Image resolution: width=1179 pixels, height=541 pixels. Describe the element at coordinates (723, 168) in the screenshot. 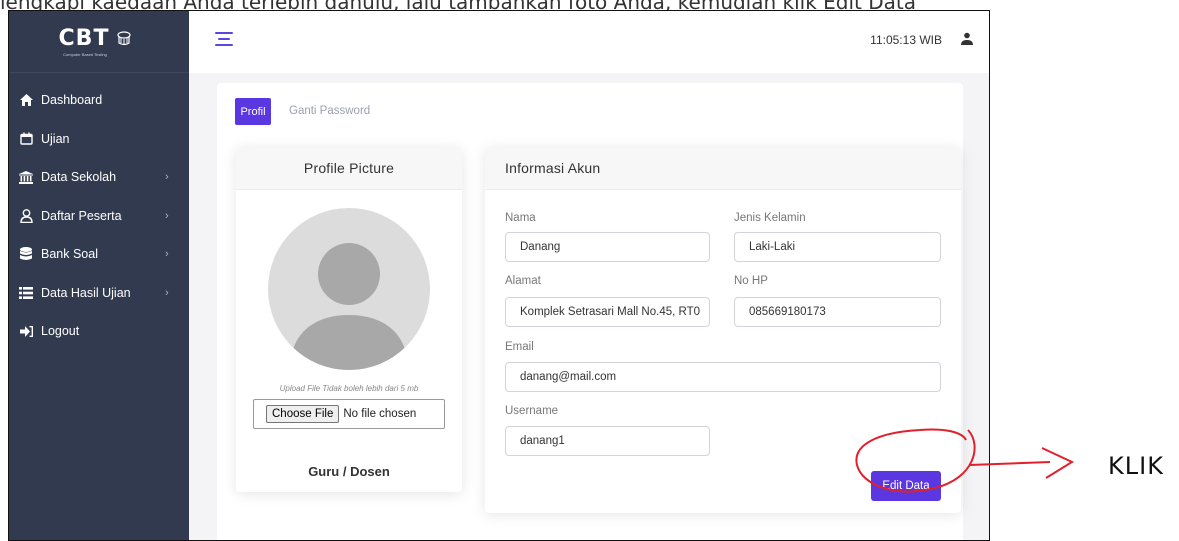

I see `card-title: Informasi Akun` at that location.